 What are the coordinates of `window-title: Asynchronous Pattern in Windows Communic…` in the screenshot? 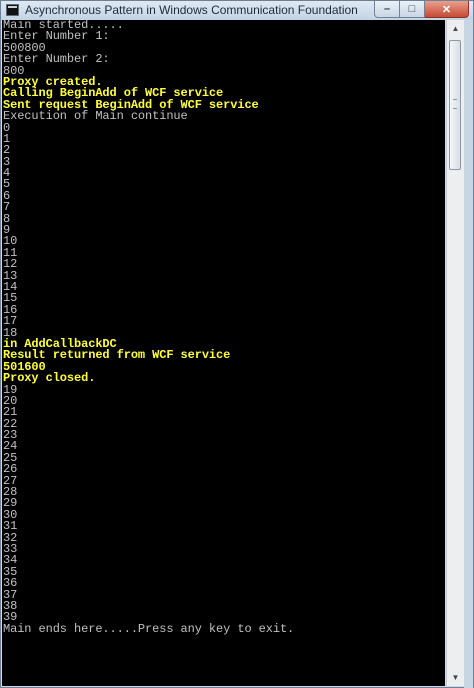 It's located at (191, 10).